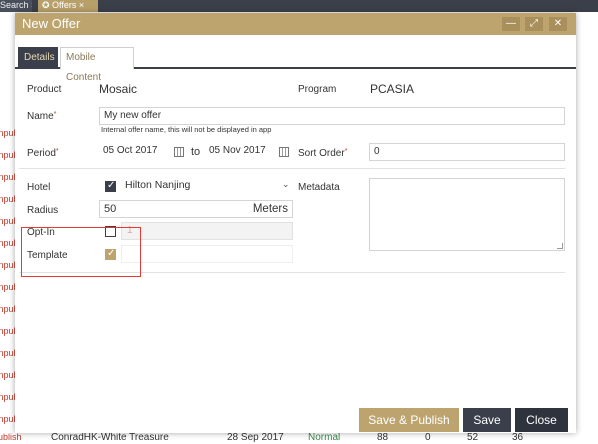 The width and height of the screenshot is (598, 444). I want to click on name-input: My new offer, so click(332, 116).